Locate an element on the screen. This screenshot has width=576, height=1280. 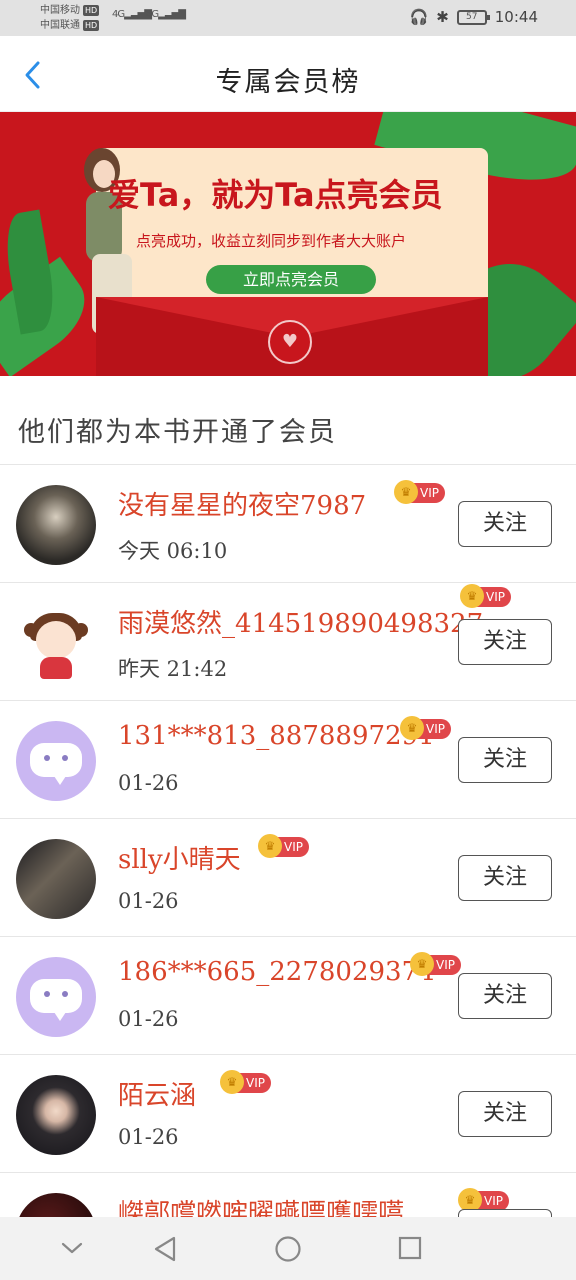
member-name: 186***665_2278029374 is located at coordinates (276, 972).